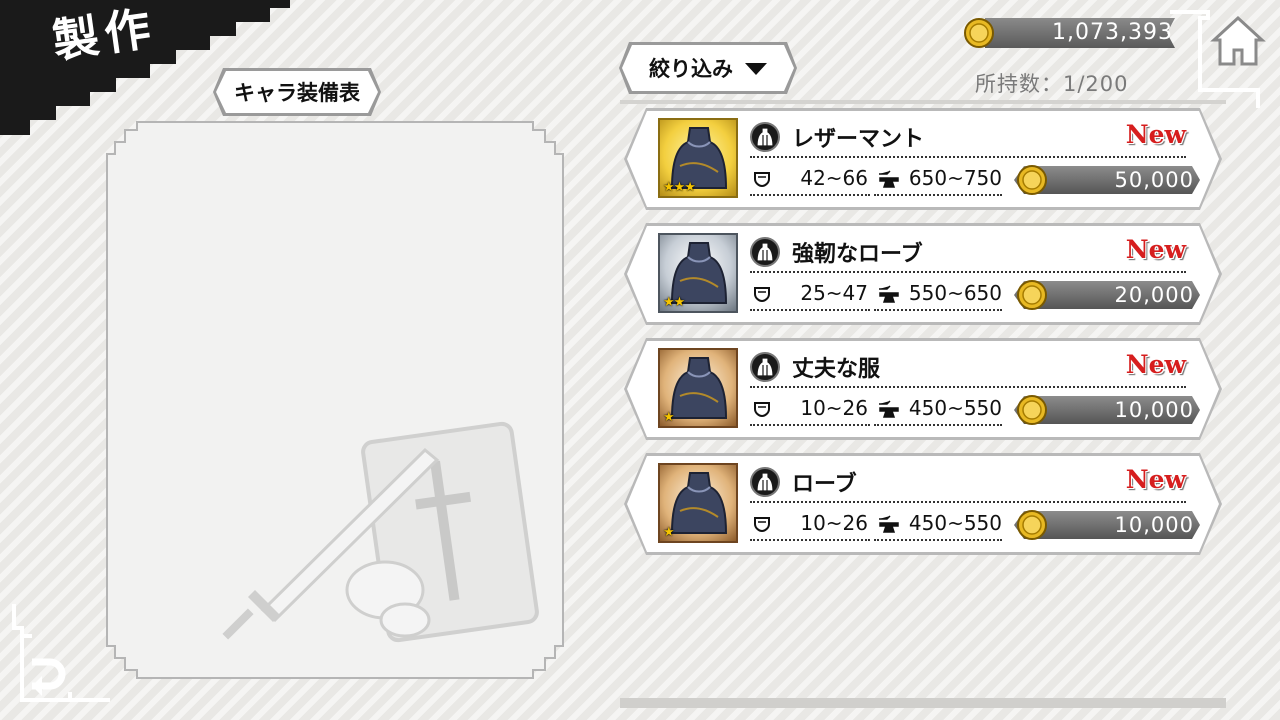  I want to click on item-name: 強靭なローブ, so click(857, 254).